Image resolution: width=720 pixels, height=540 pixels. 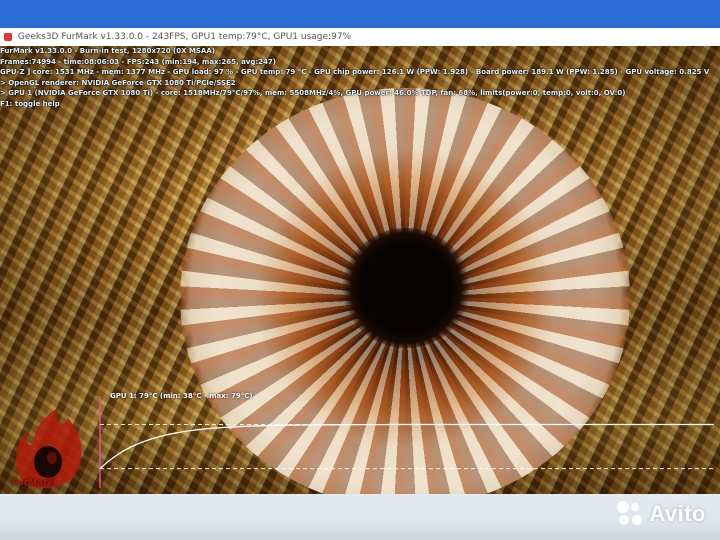 What do you see at coordinates (677, 513) in the screenshot?
I see `avito-watermark-text: Avito` at bounding box center [677, 513].